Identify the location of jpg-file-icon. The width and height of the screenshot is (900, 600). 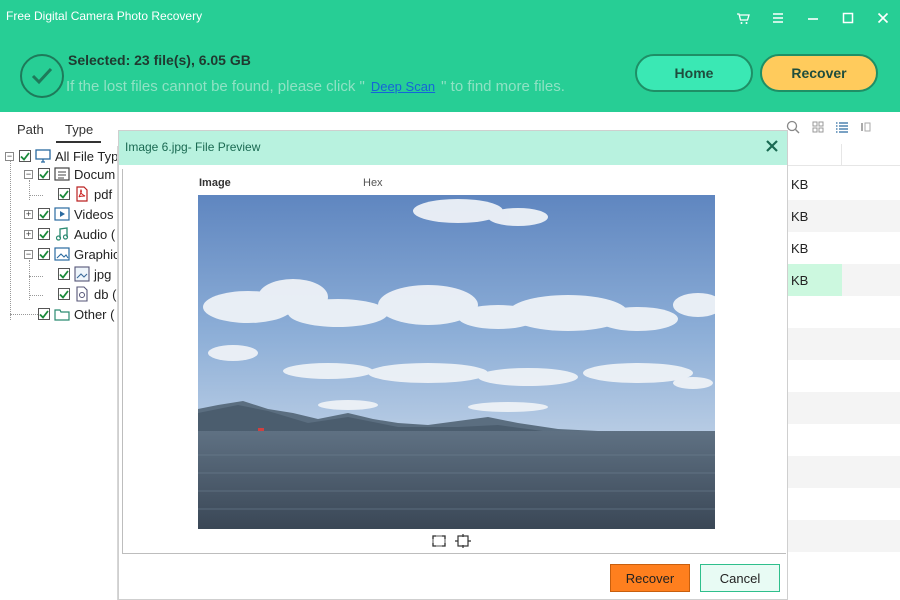
(82, 274).